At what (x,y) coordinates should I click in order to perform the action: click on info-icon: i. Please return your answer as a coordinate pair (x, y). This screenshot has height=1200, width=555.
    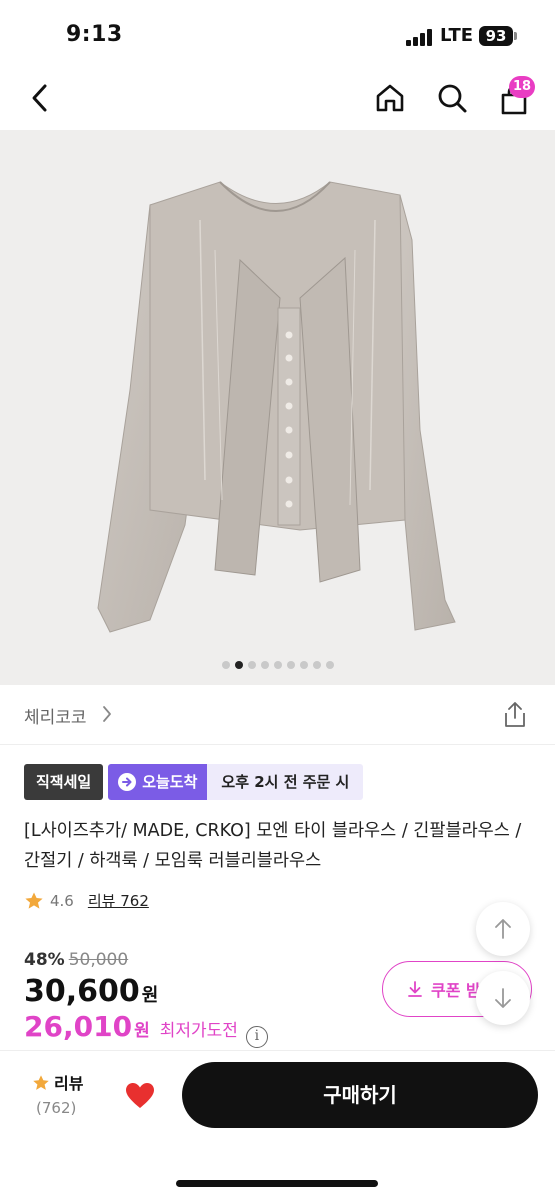
    Looking at the image, I should click on (256, 1037).